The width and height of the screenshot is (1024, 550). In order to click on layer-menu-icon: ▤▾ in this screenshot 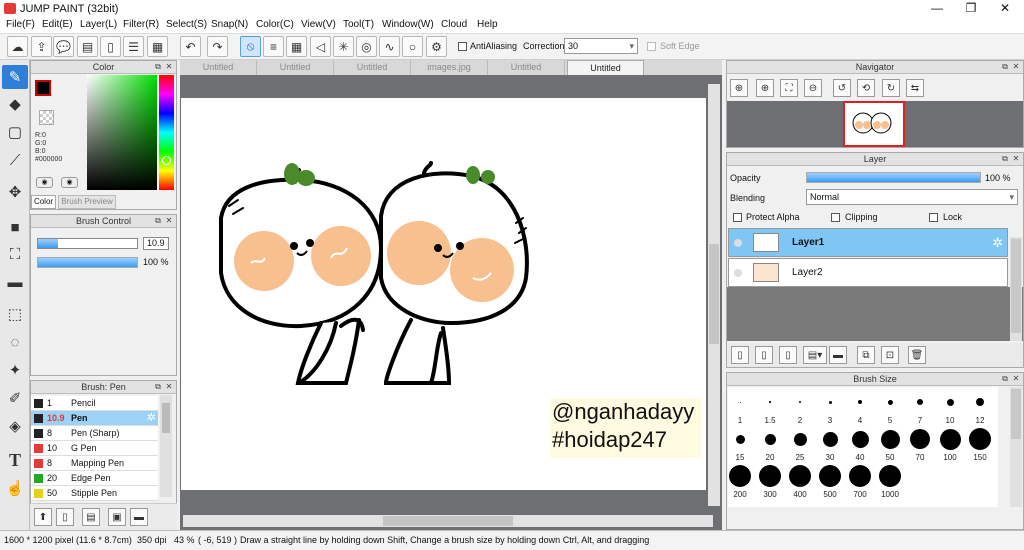, I will do `click(815, 355)`.